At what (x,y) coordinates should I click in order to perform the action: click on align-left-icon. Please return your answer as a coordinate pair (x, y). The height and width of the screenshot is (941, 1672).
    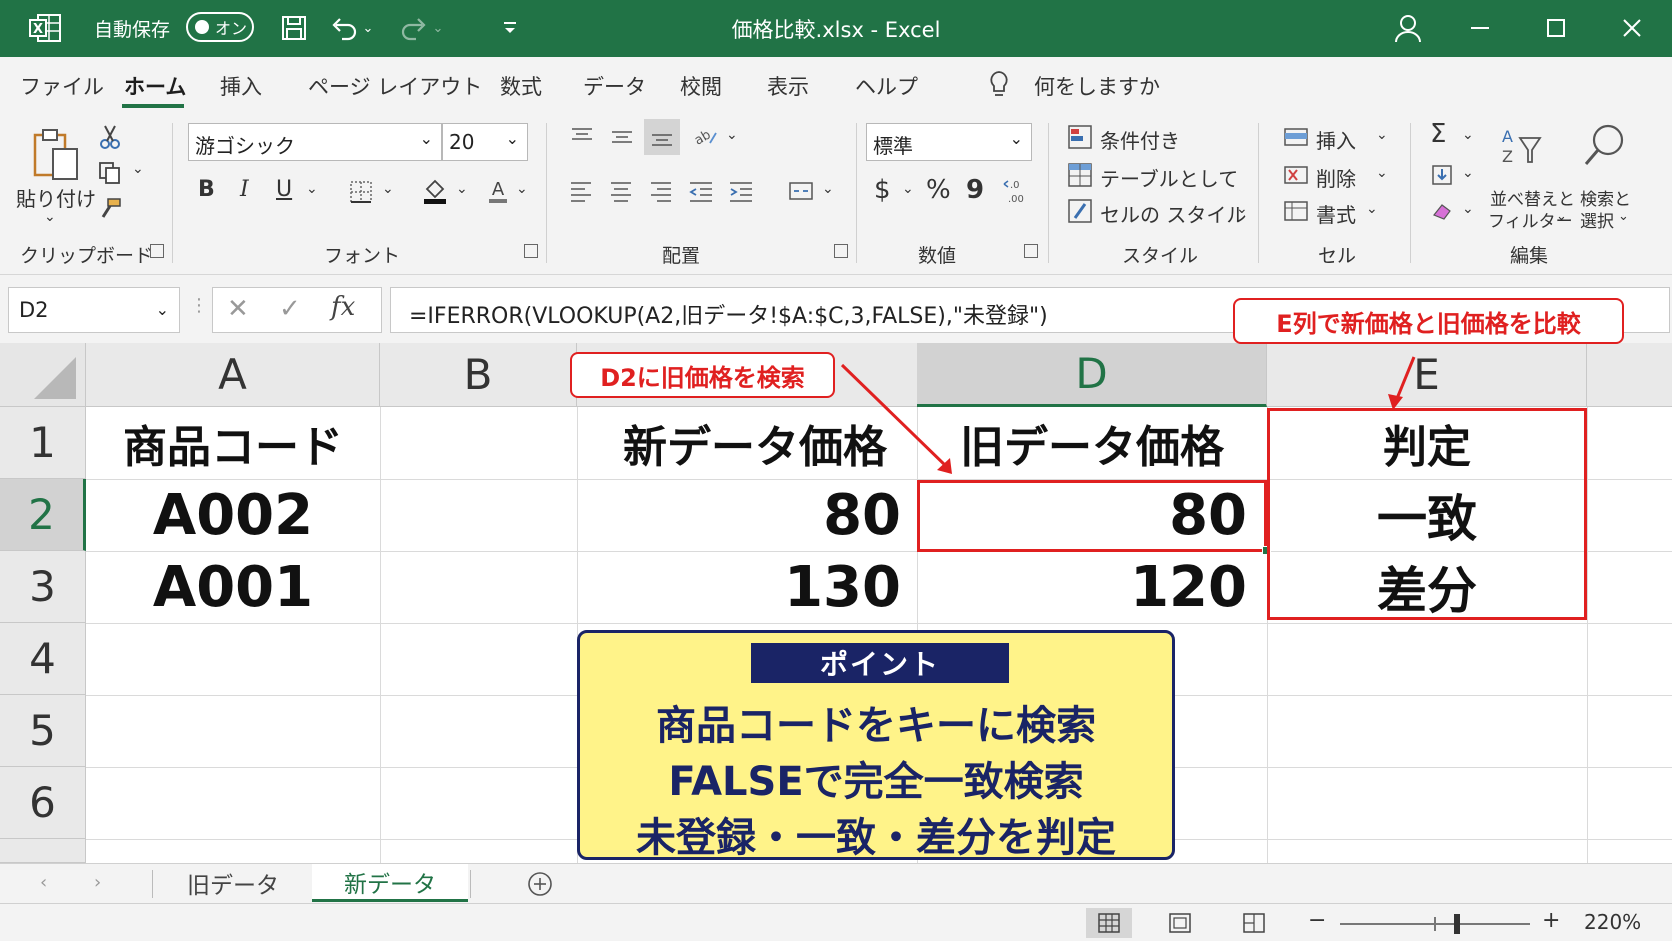
    Looking at the image, I should click on (581, 191).